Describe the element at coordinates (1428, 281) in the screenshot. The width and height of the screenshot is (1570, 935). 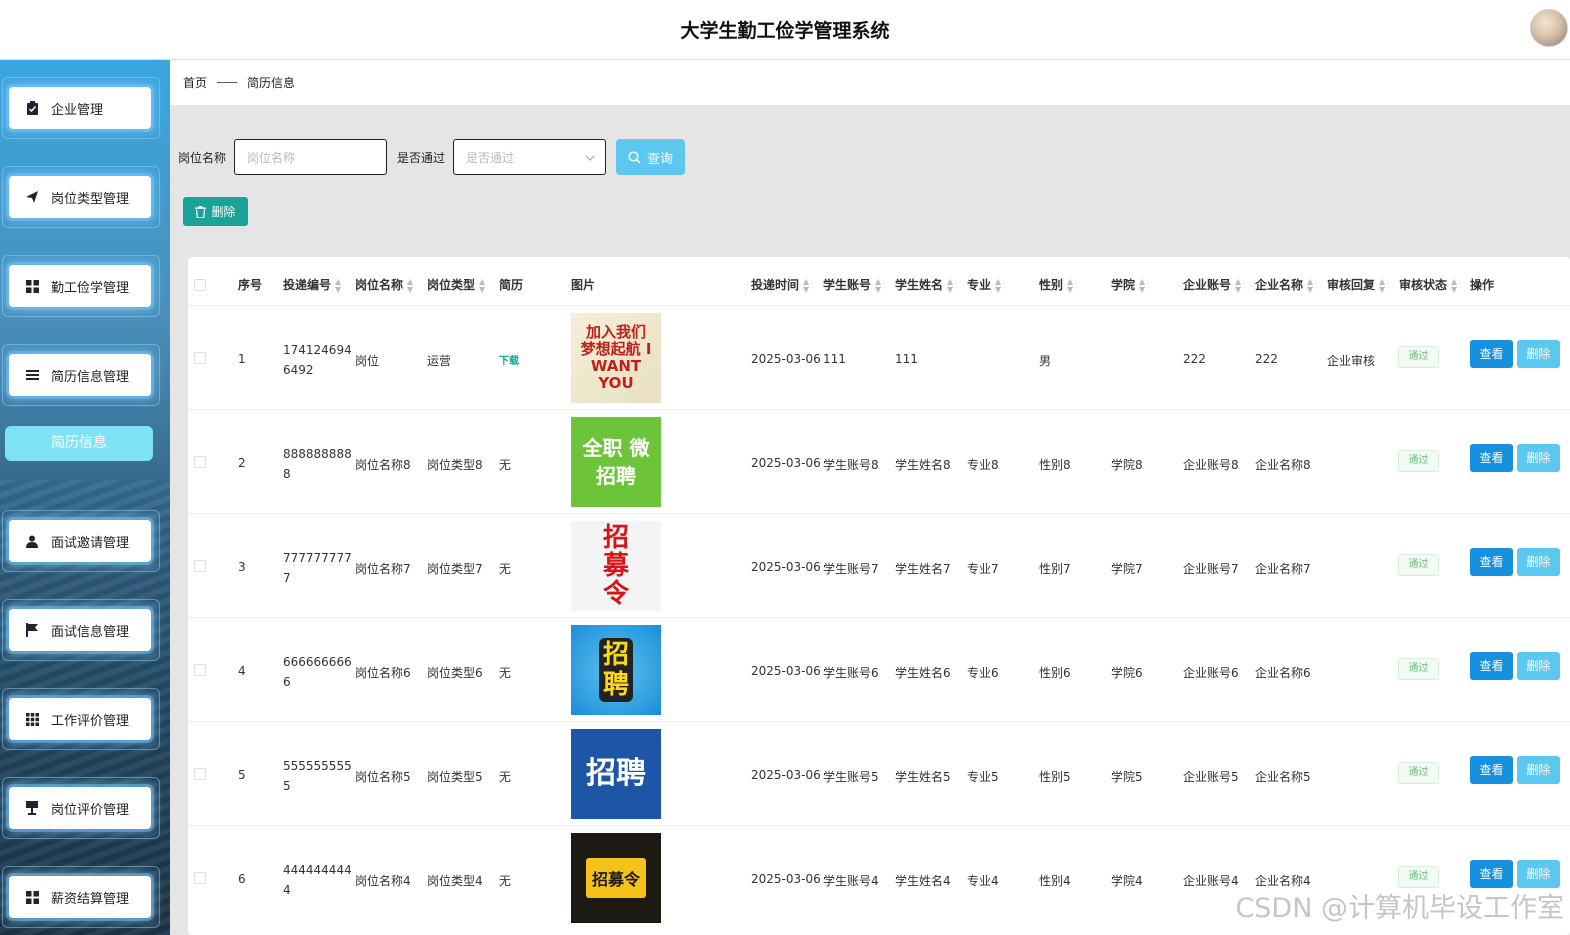
I see `col-header: 审核状态 ▲ ▼` at that location.